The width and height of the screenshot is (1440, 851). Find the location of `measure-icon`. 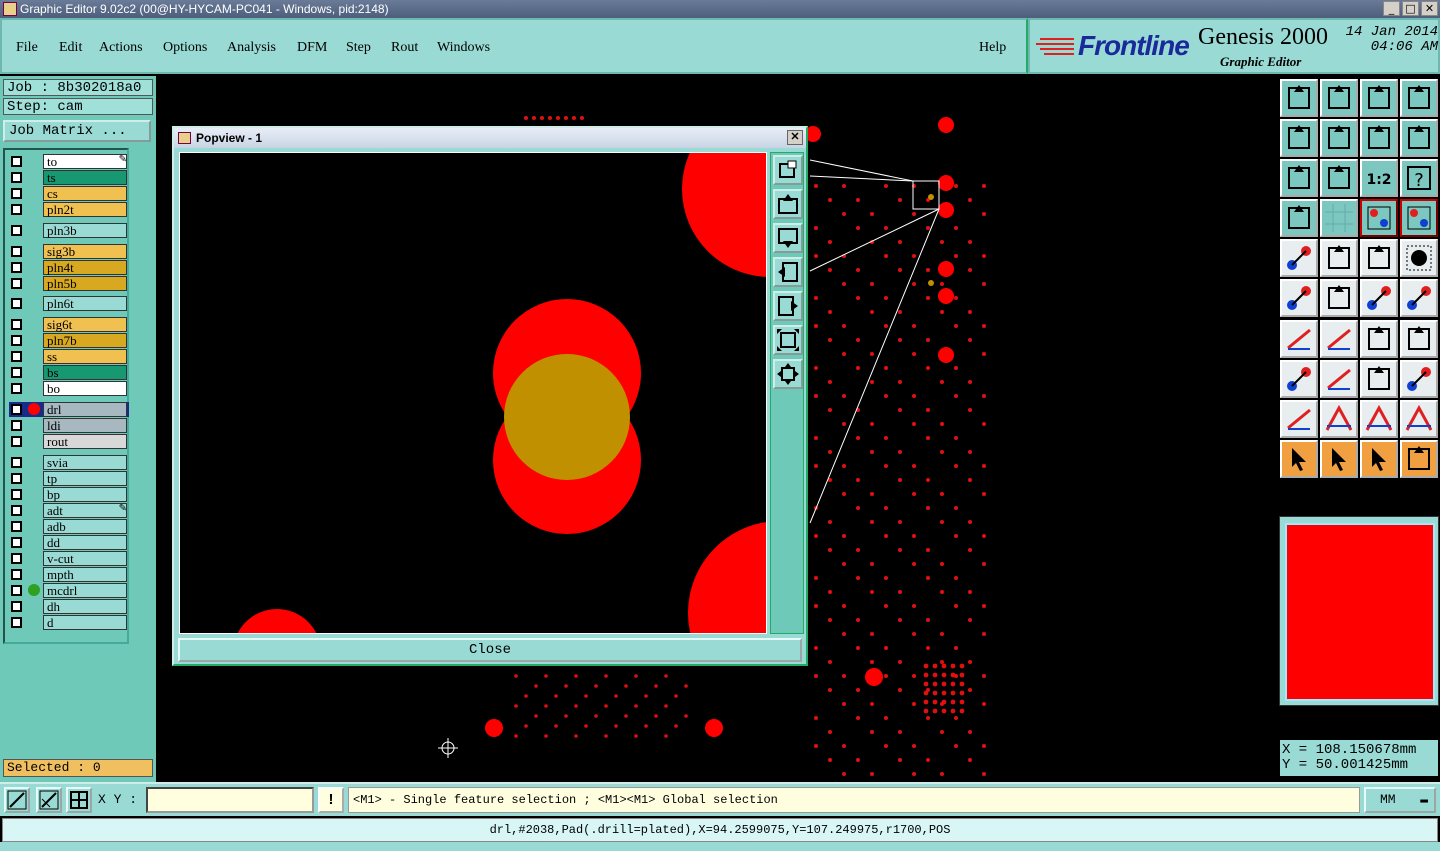

measure-icon is located at coordinates (49, 800).